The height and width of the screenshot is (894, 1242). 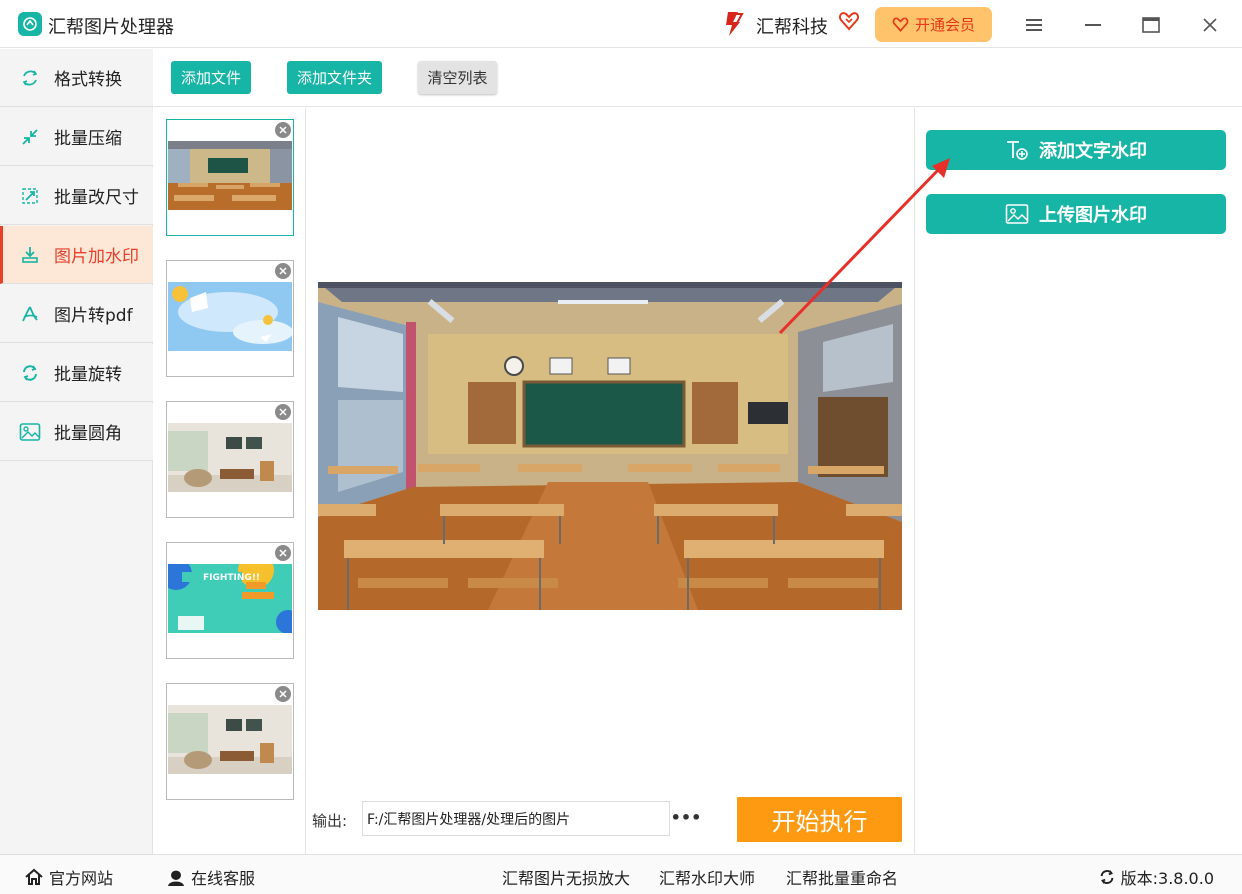 I want to click on sidebar-item-watermark: 图片加水印, so click(x=76, y=255).